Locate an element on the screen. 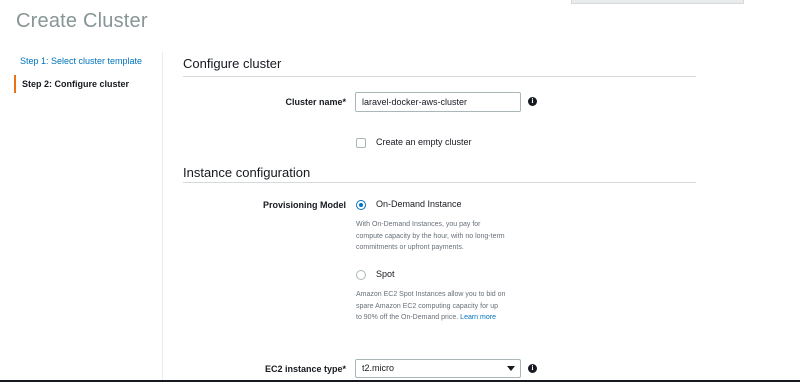 The height and width of the screenshot is (382, 800). spot-label: Spot is located at coordinates (385, 274).